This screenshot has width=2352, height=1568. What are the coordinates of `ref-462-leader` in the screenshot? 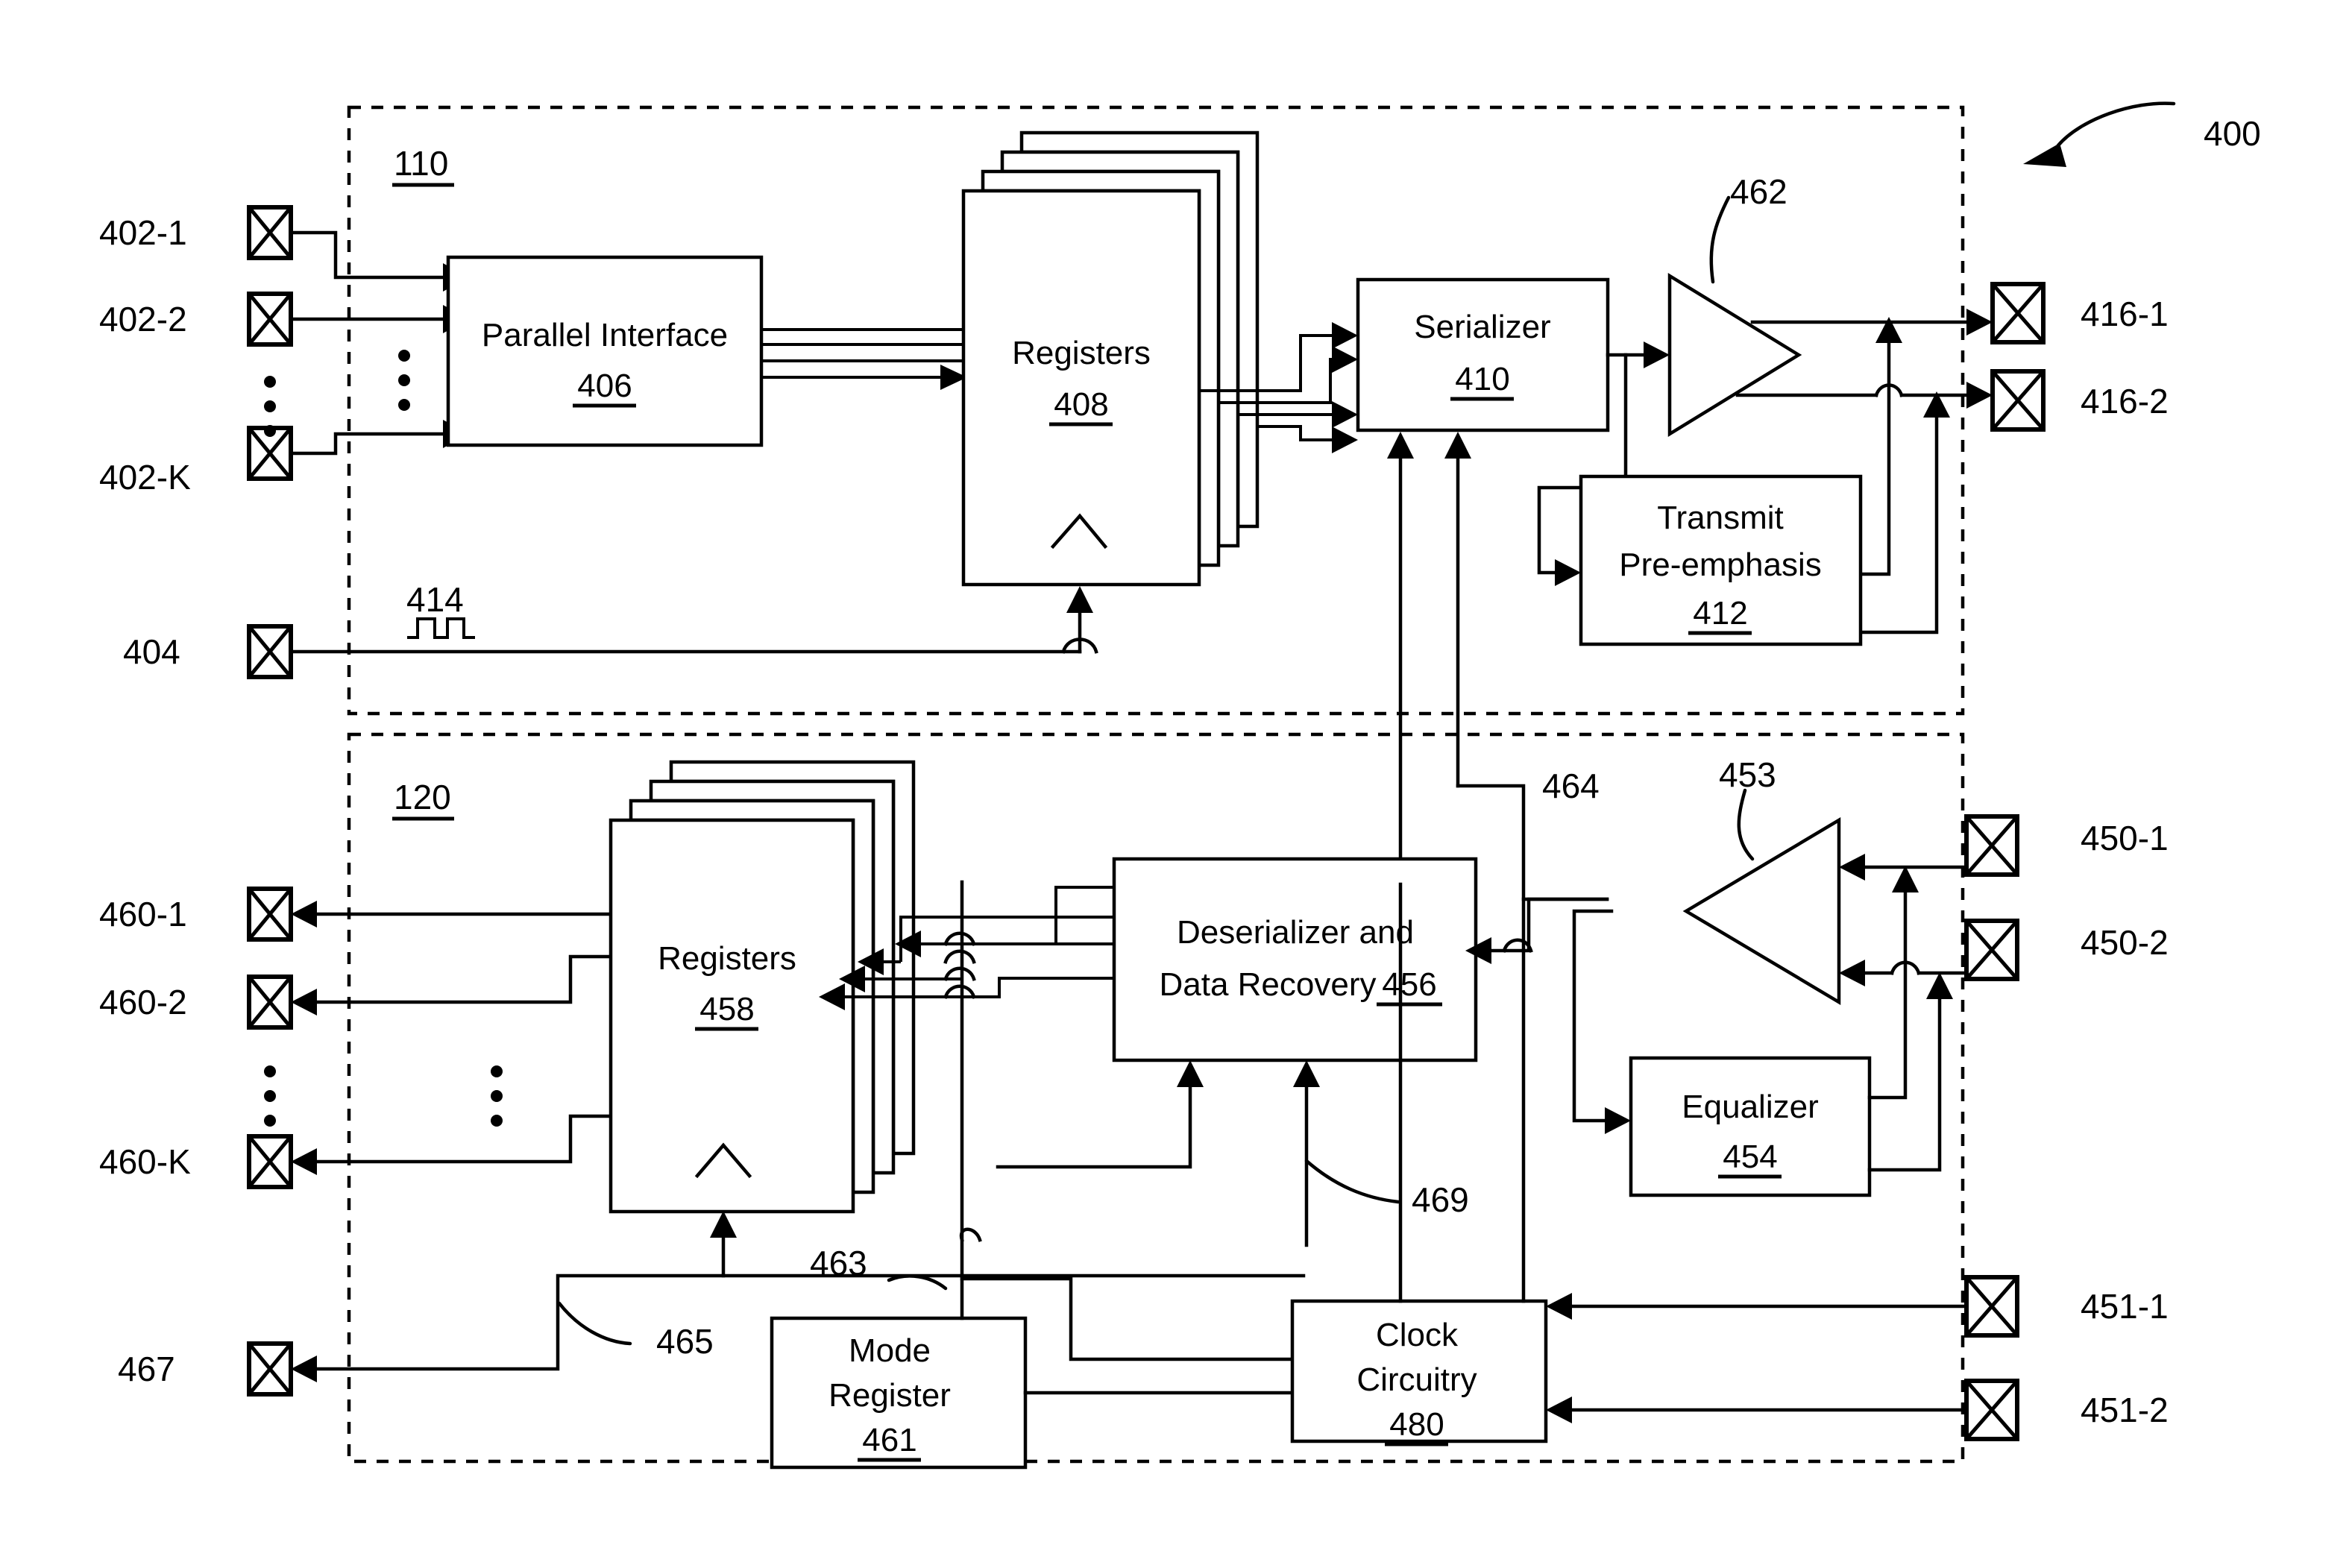 It's located at (1720, 239).